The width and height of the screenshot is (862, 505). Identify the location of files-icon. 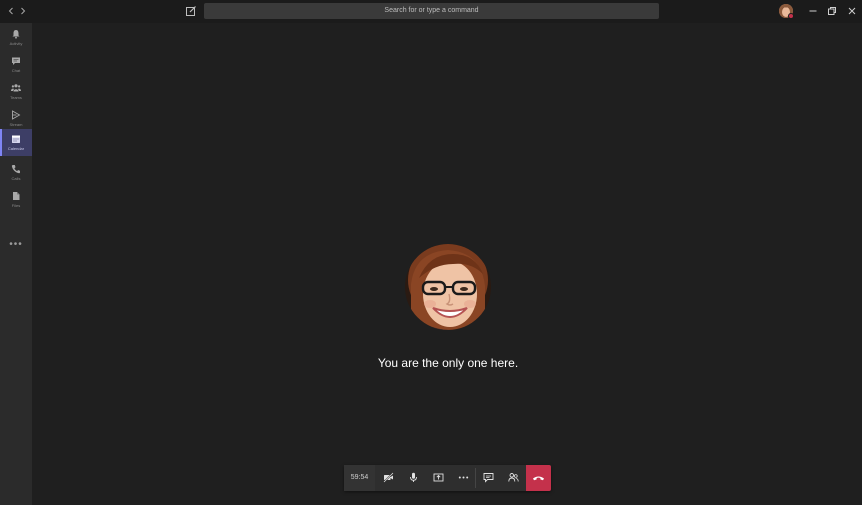
(16, 196).